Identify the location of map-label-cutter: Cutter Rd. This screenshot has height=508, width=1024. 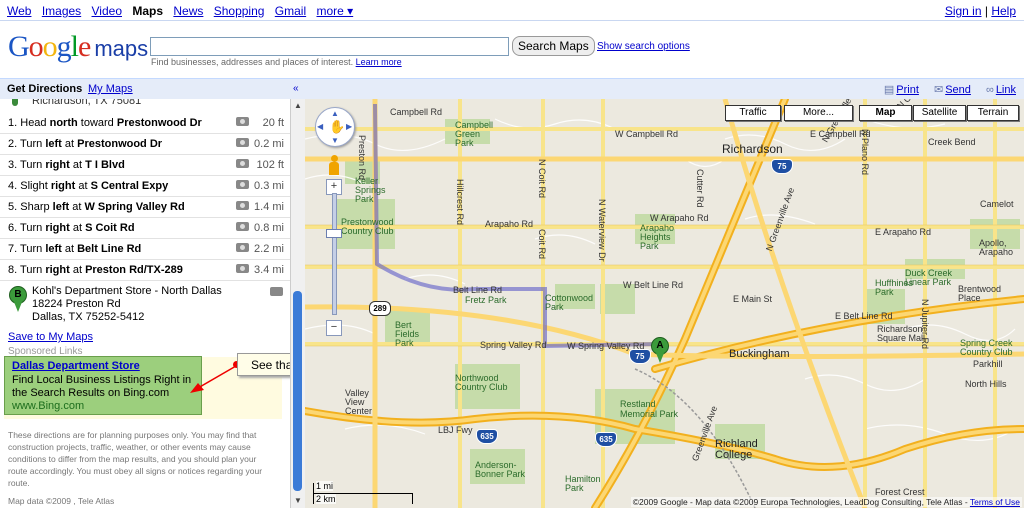
(700, 188).